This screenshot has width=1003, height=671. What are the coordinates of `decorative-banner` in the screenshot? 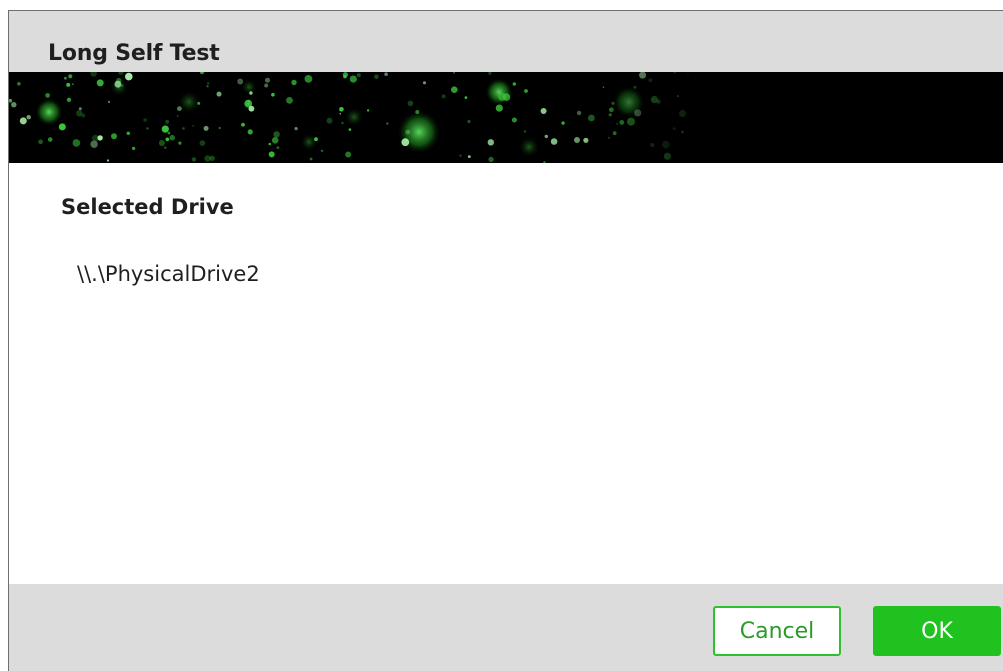 It's located at (506, 117).